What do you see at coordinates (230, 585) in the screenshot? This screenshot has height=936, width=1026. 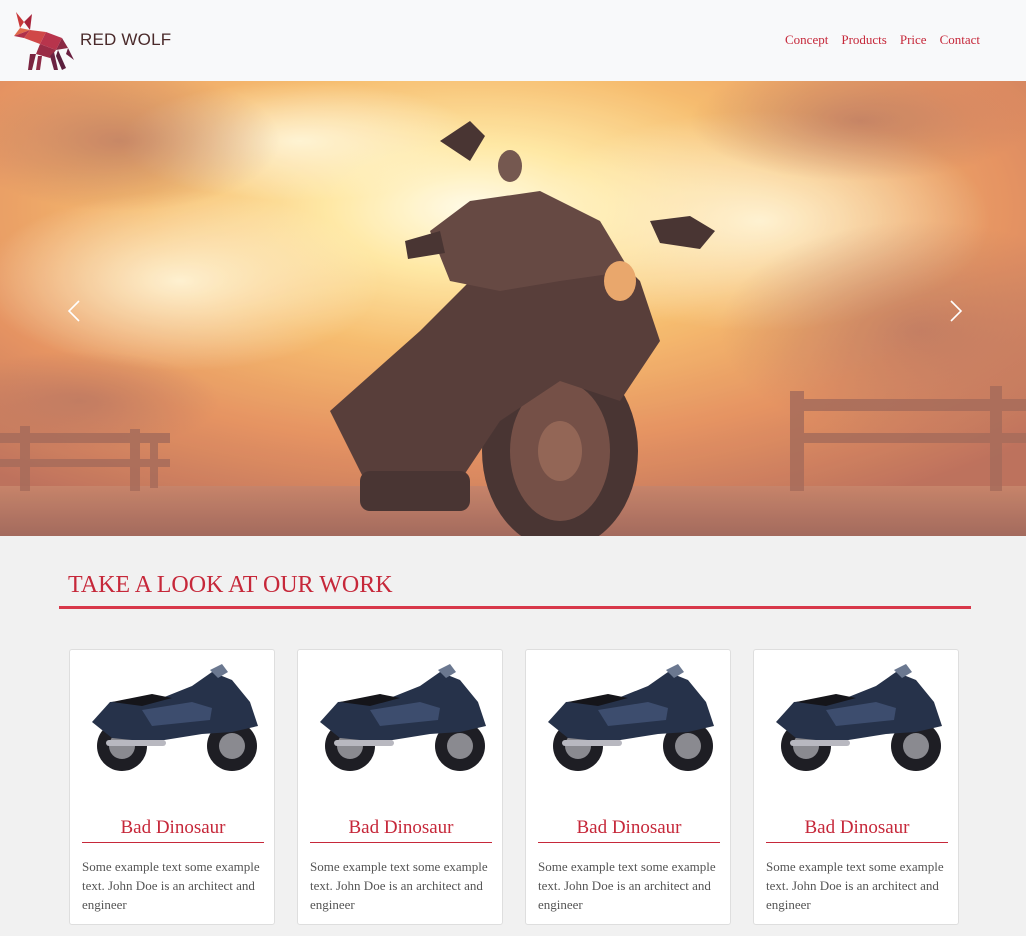 I see `section-title: TAKE A LOOK AT OUR WORK` at bounding box center [230, 585].